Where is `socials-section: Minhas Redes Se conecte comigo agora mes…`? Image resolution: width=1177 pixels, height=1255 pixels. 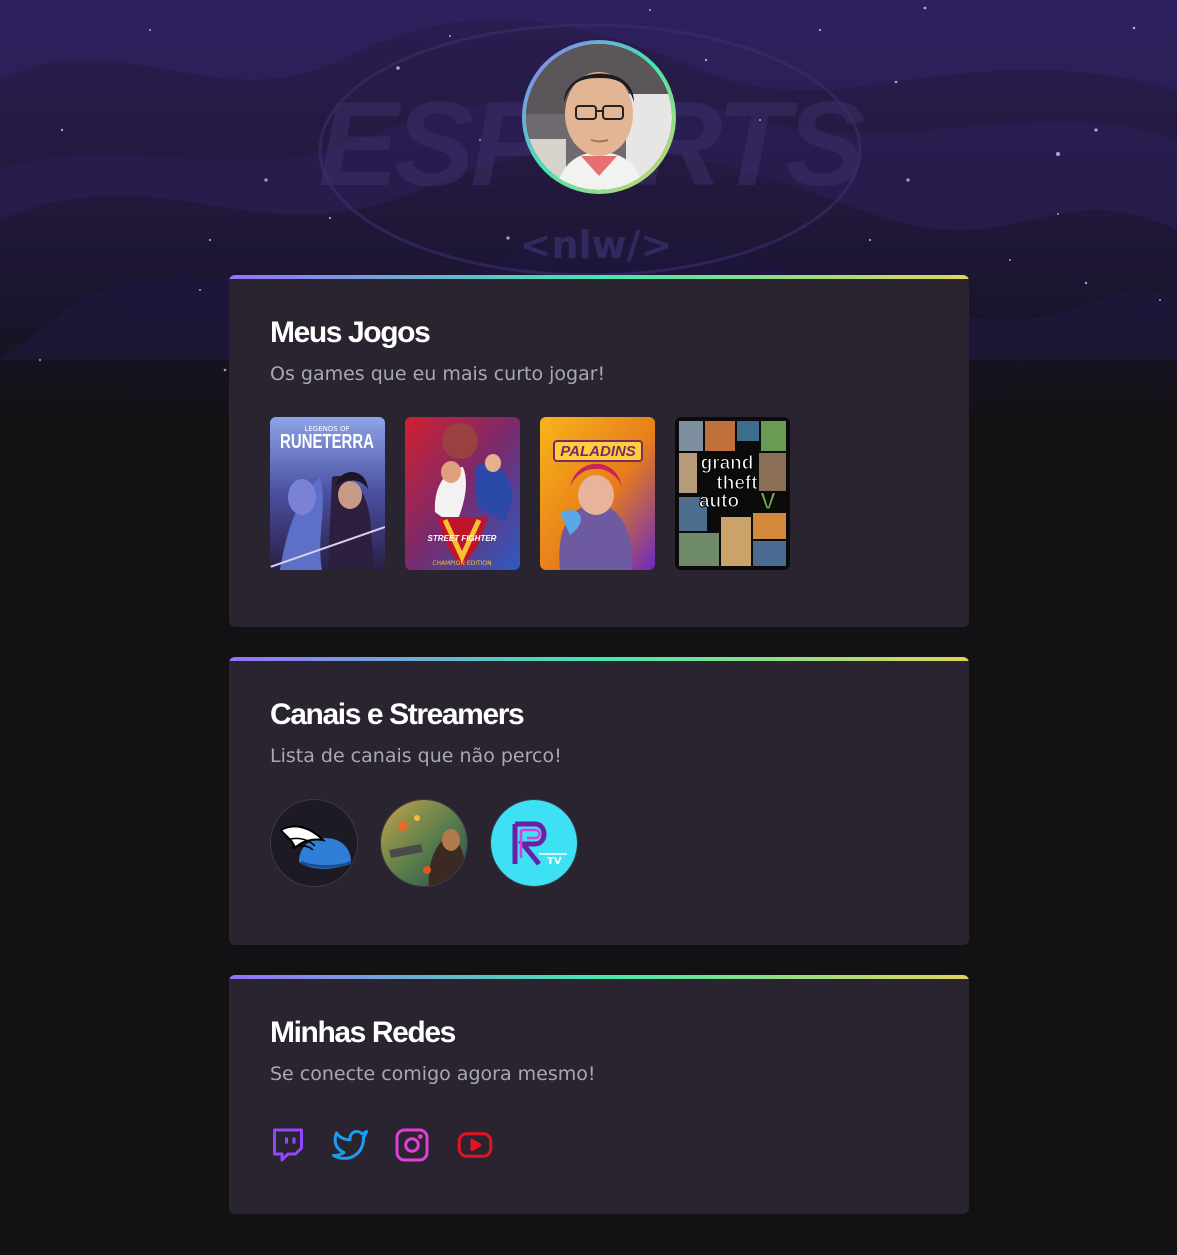
socials-section: Minhas Redes Se conecte comigo agora mes… is located at coordinates (599, 1094).